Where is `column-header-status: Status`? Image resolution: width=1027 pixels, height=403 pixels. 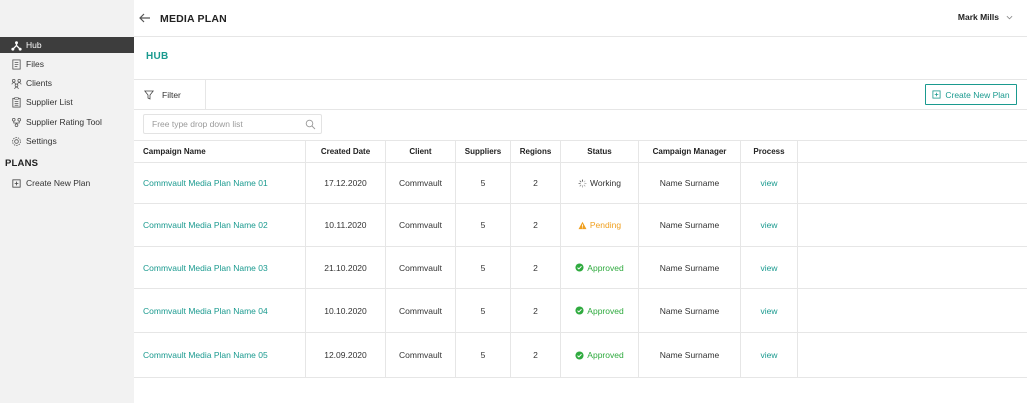 column-header-status: Status is located at coordinates (600, 151).